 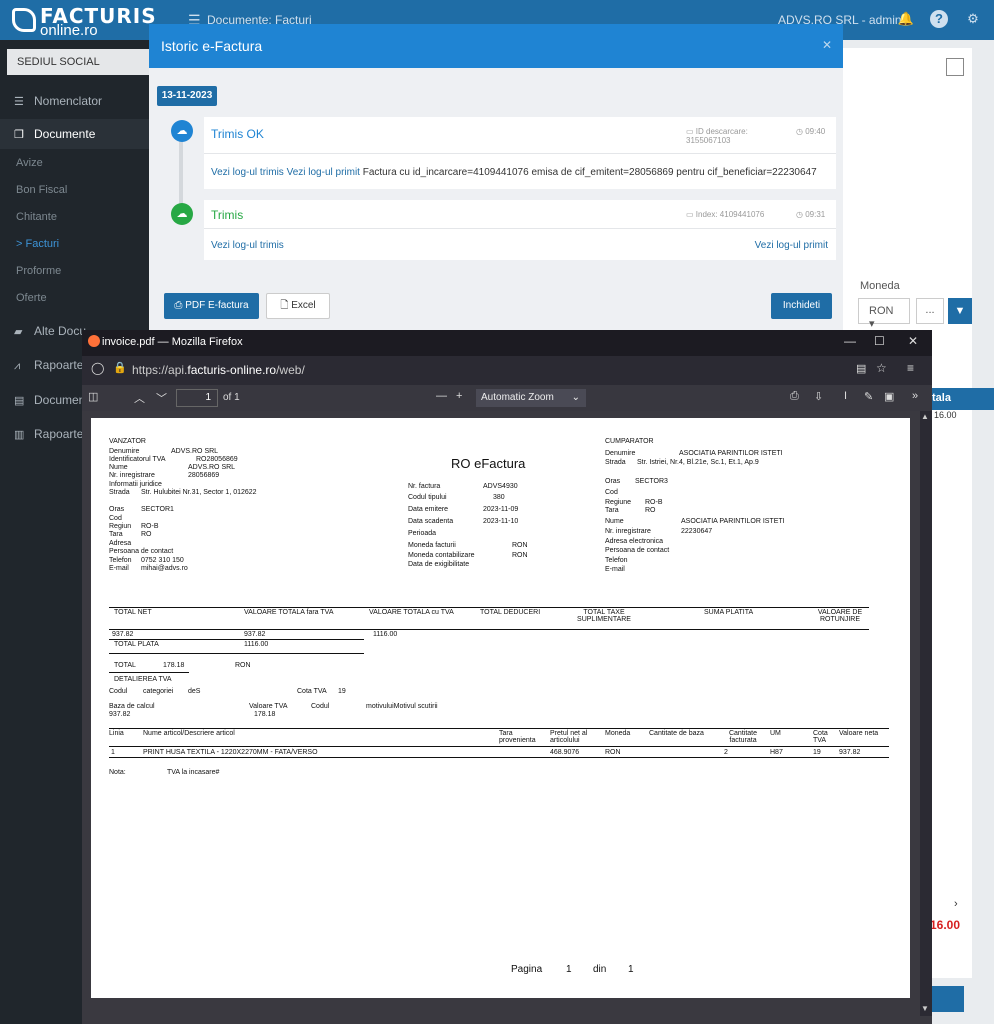 I want to click on item-unit-price: 468.9076, so click(x=565, y=752).